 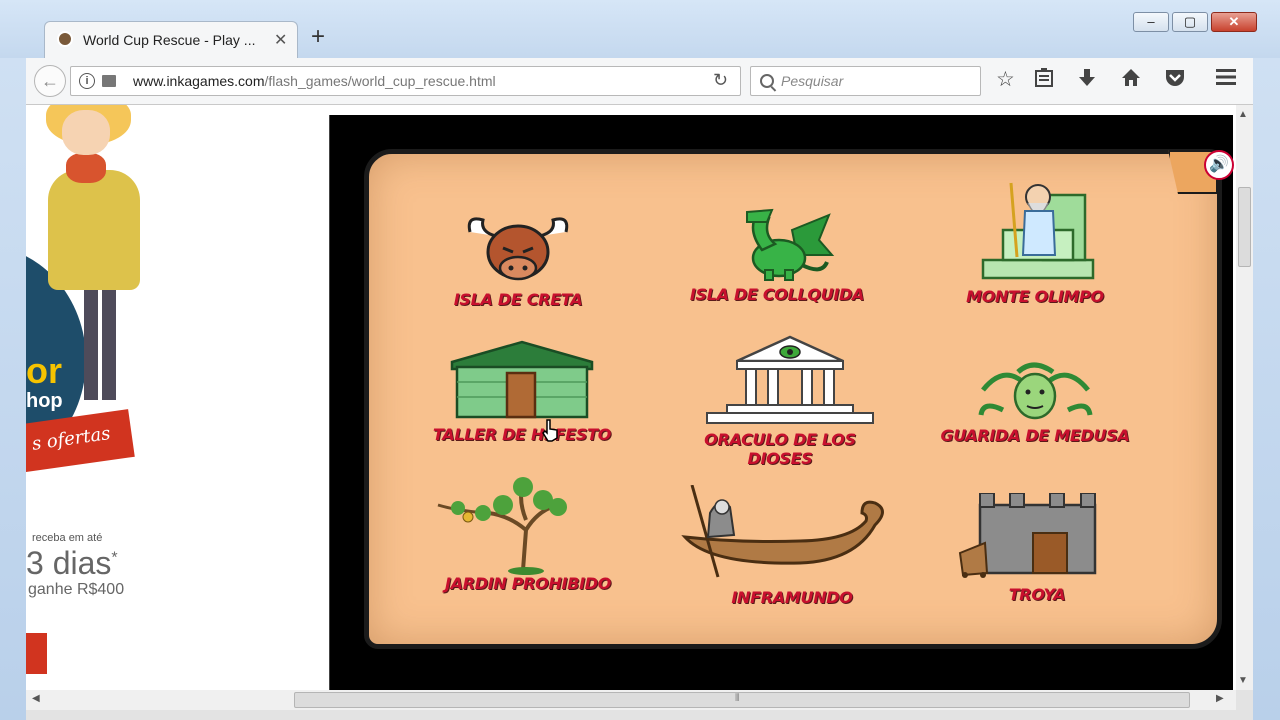 I want to click on location-label: MONTE OLIMPO, so click(x=1035, y=296).